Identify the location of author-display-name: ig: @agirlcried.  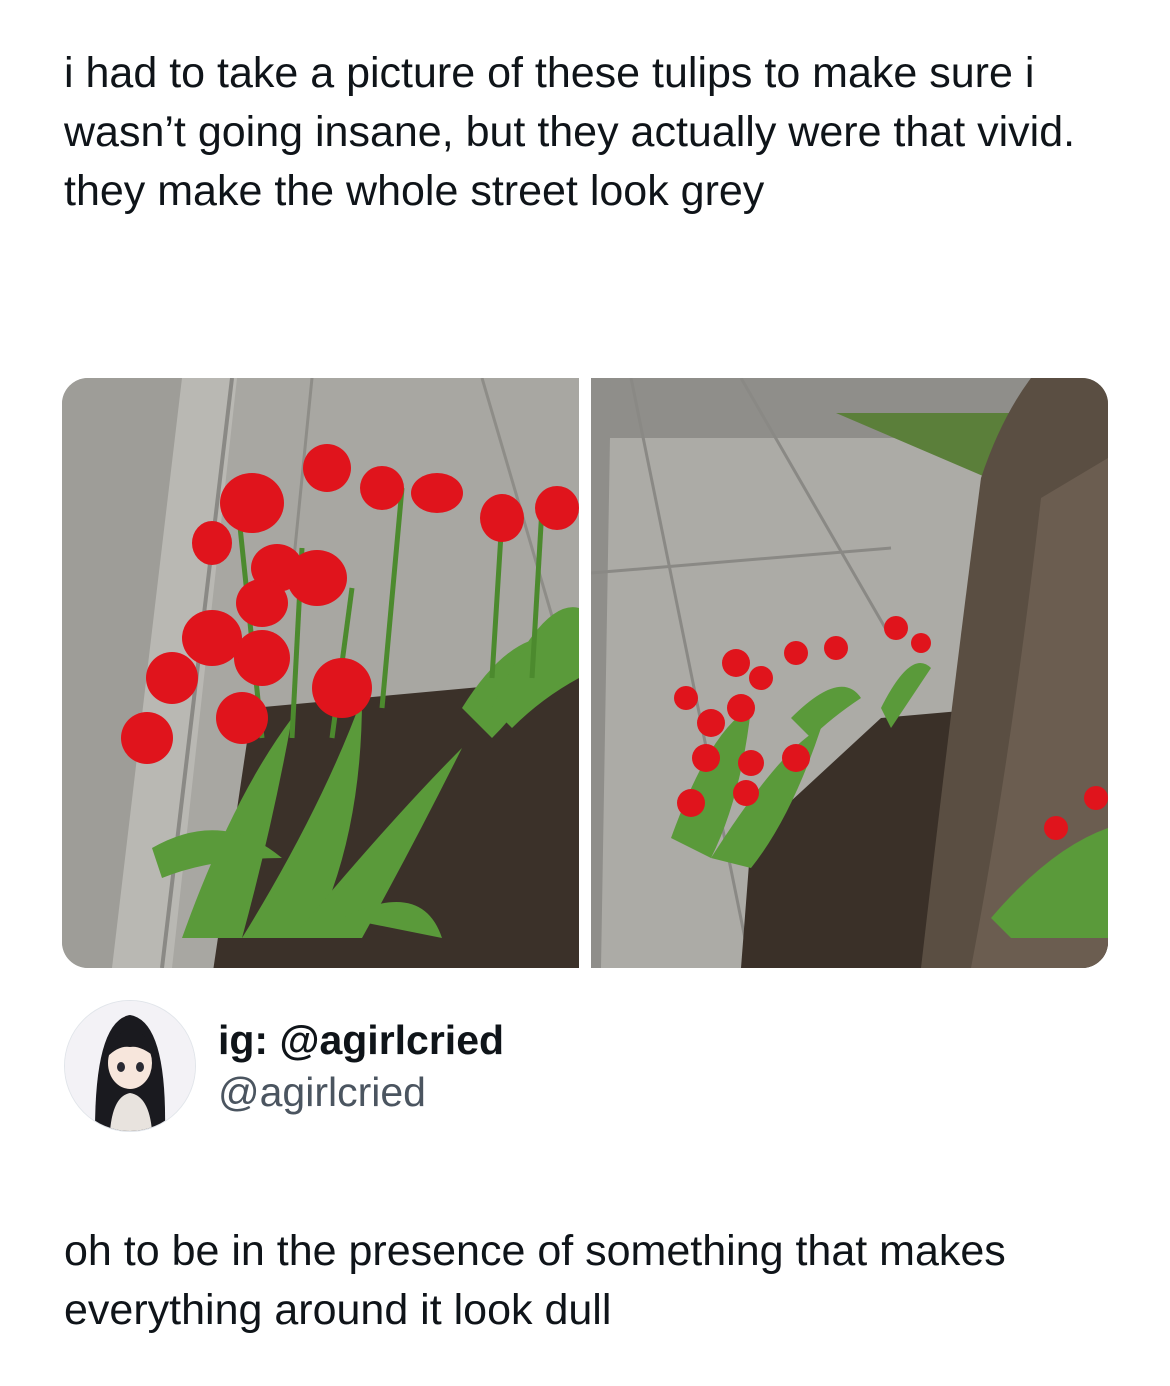
(361, 1040).